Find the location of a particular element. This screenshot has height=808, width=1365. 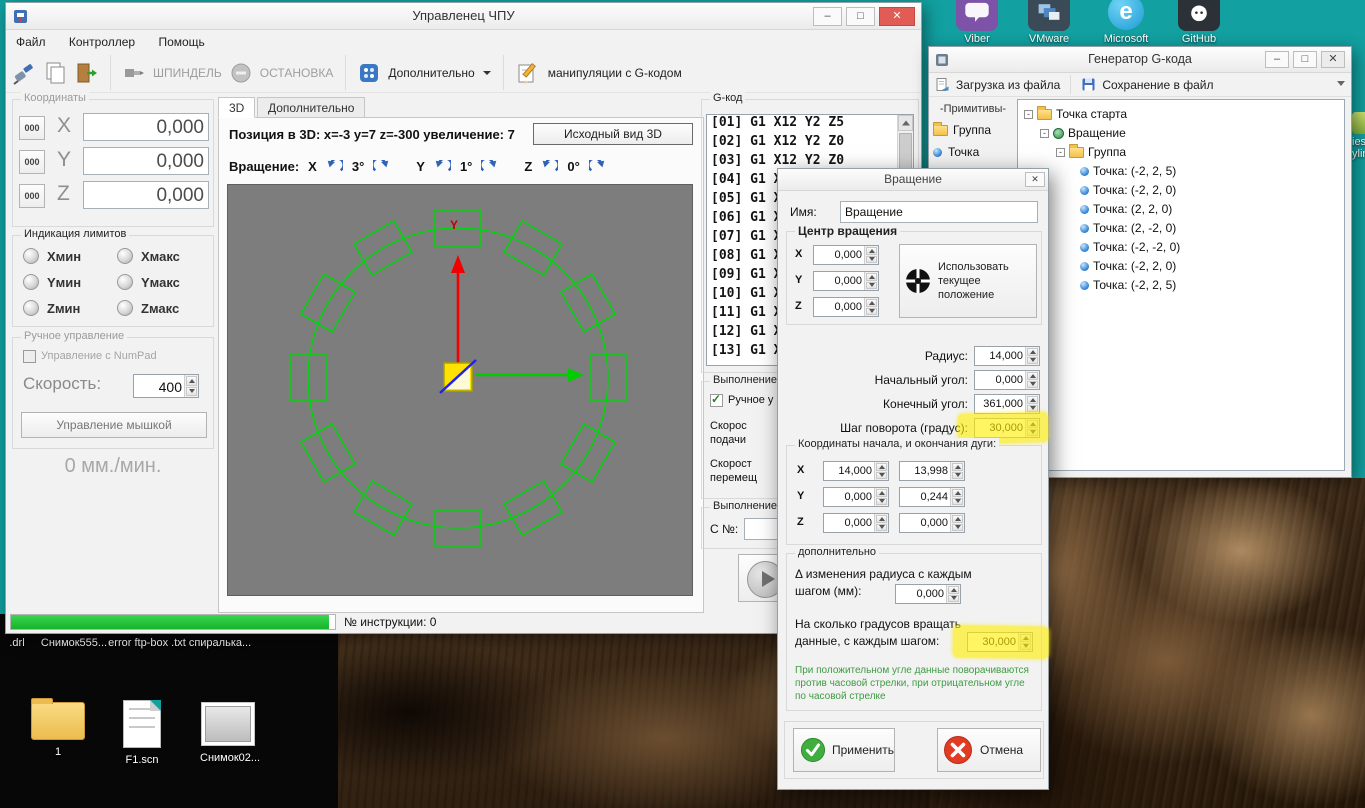

menu-controller: Контроллер is located at coordinates (102, 42).